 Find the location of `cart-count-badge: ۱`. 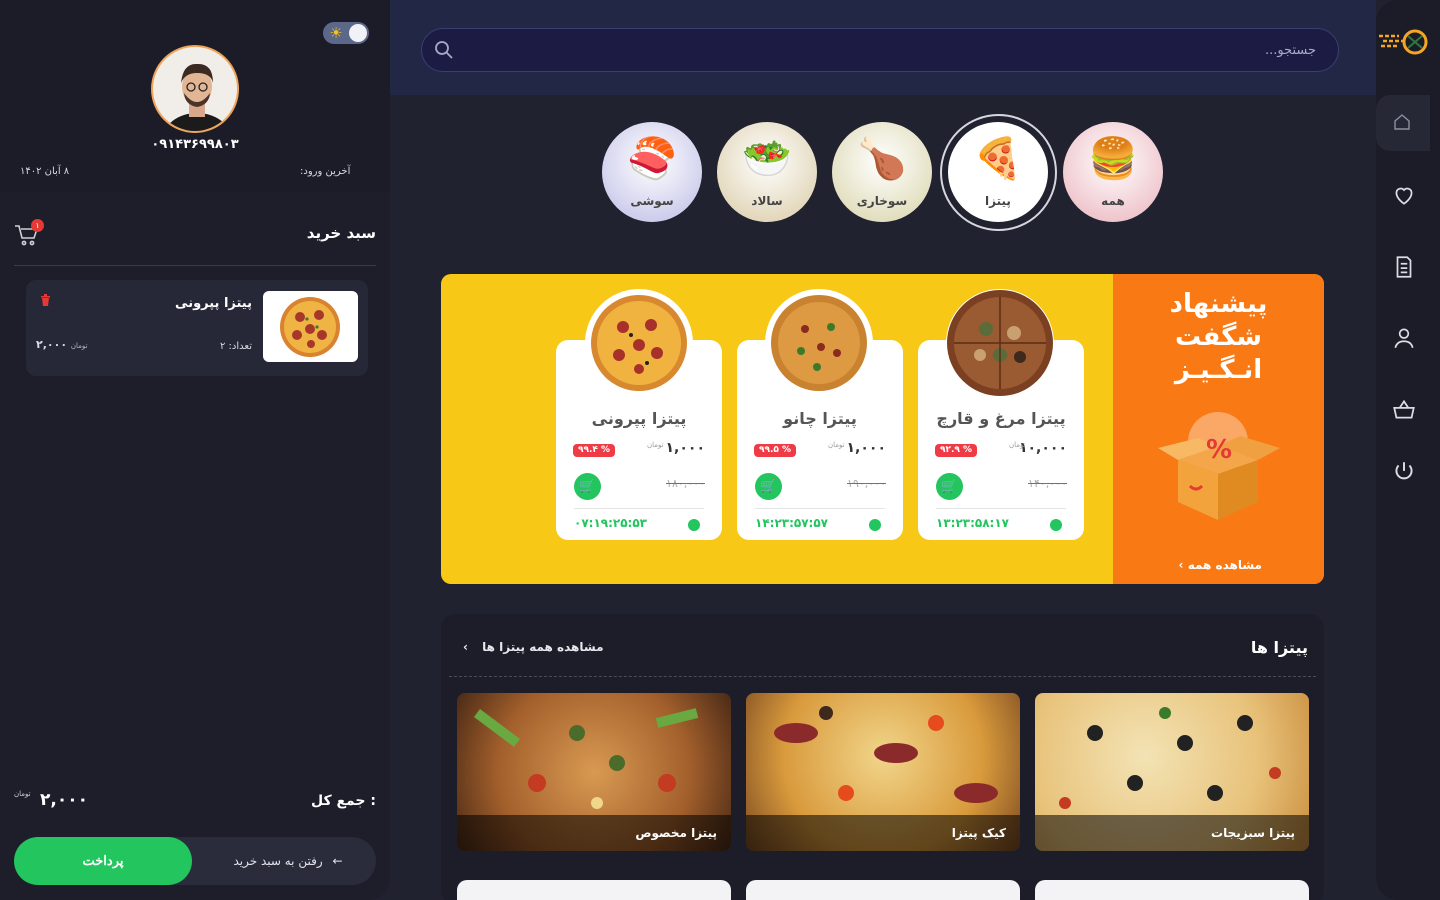

cart-count-badge: ۱ is located at coordinates (37, 225).